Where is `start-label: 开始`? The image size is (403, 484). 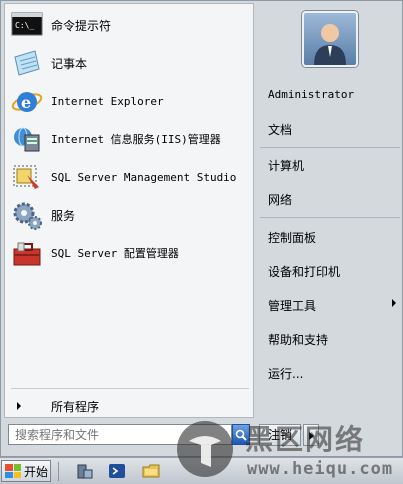 start-label: 开始 is located at coordinates (36, 471).